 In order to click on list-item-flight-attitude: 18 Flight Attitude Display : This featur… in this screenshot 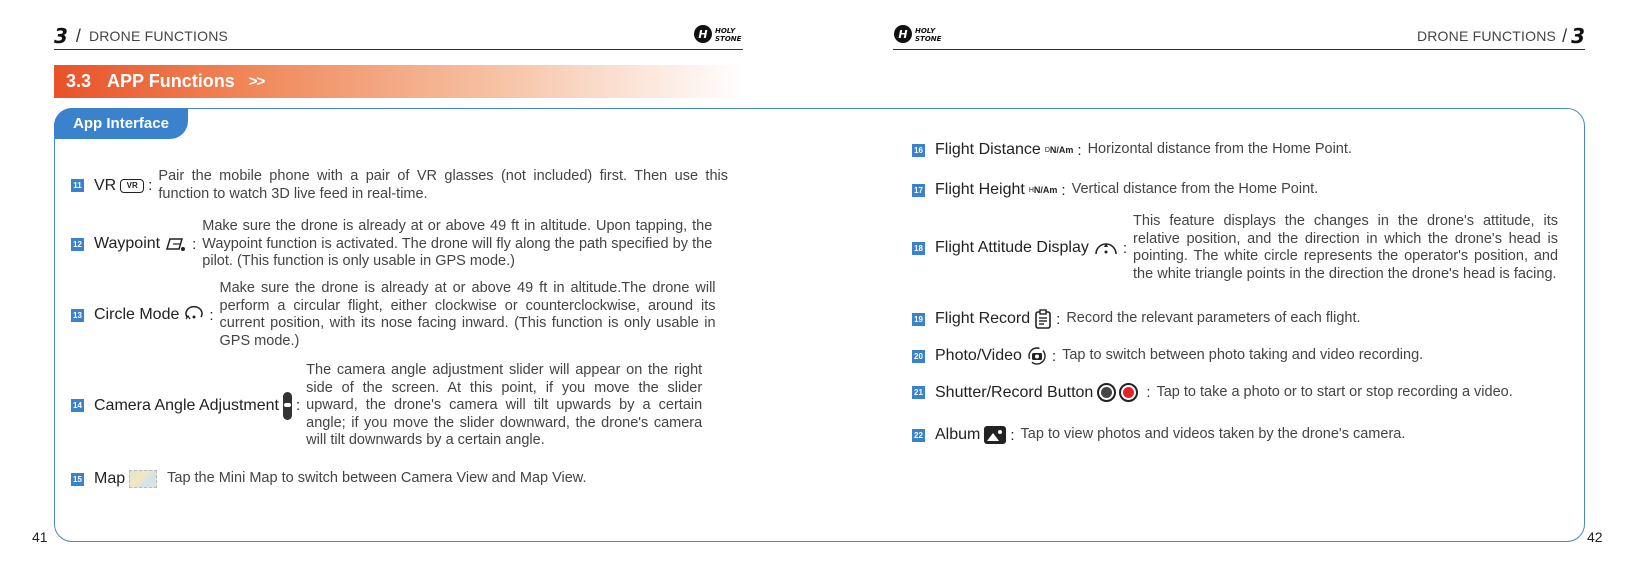, I will do `click(1239, 248)`.